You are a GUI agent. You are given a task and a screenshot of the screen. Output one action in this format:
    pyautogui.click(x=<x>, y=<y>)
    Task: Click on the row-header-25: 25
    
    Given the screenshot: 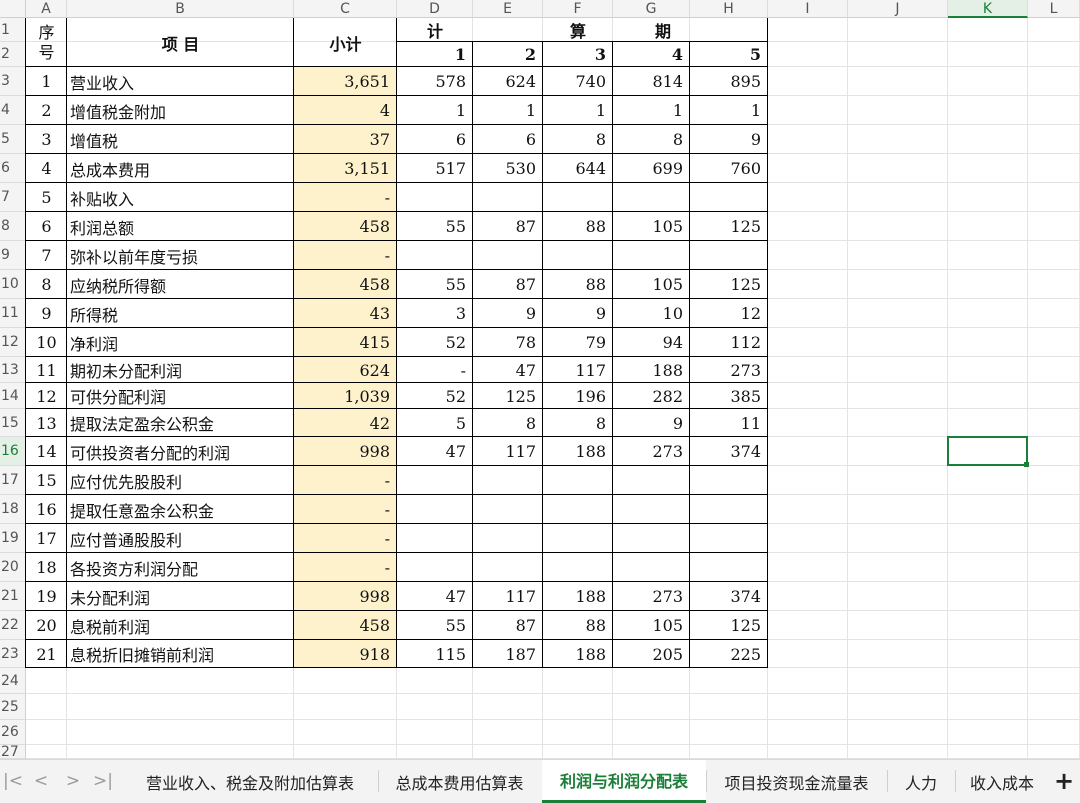 What is the action you would take?
    pyautogui.click(x=13, y=707)
    